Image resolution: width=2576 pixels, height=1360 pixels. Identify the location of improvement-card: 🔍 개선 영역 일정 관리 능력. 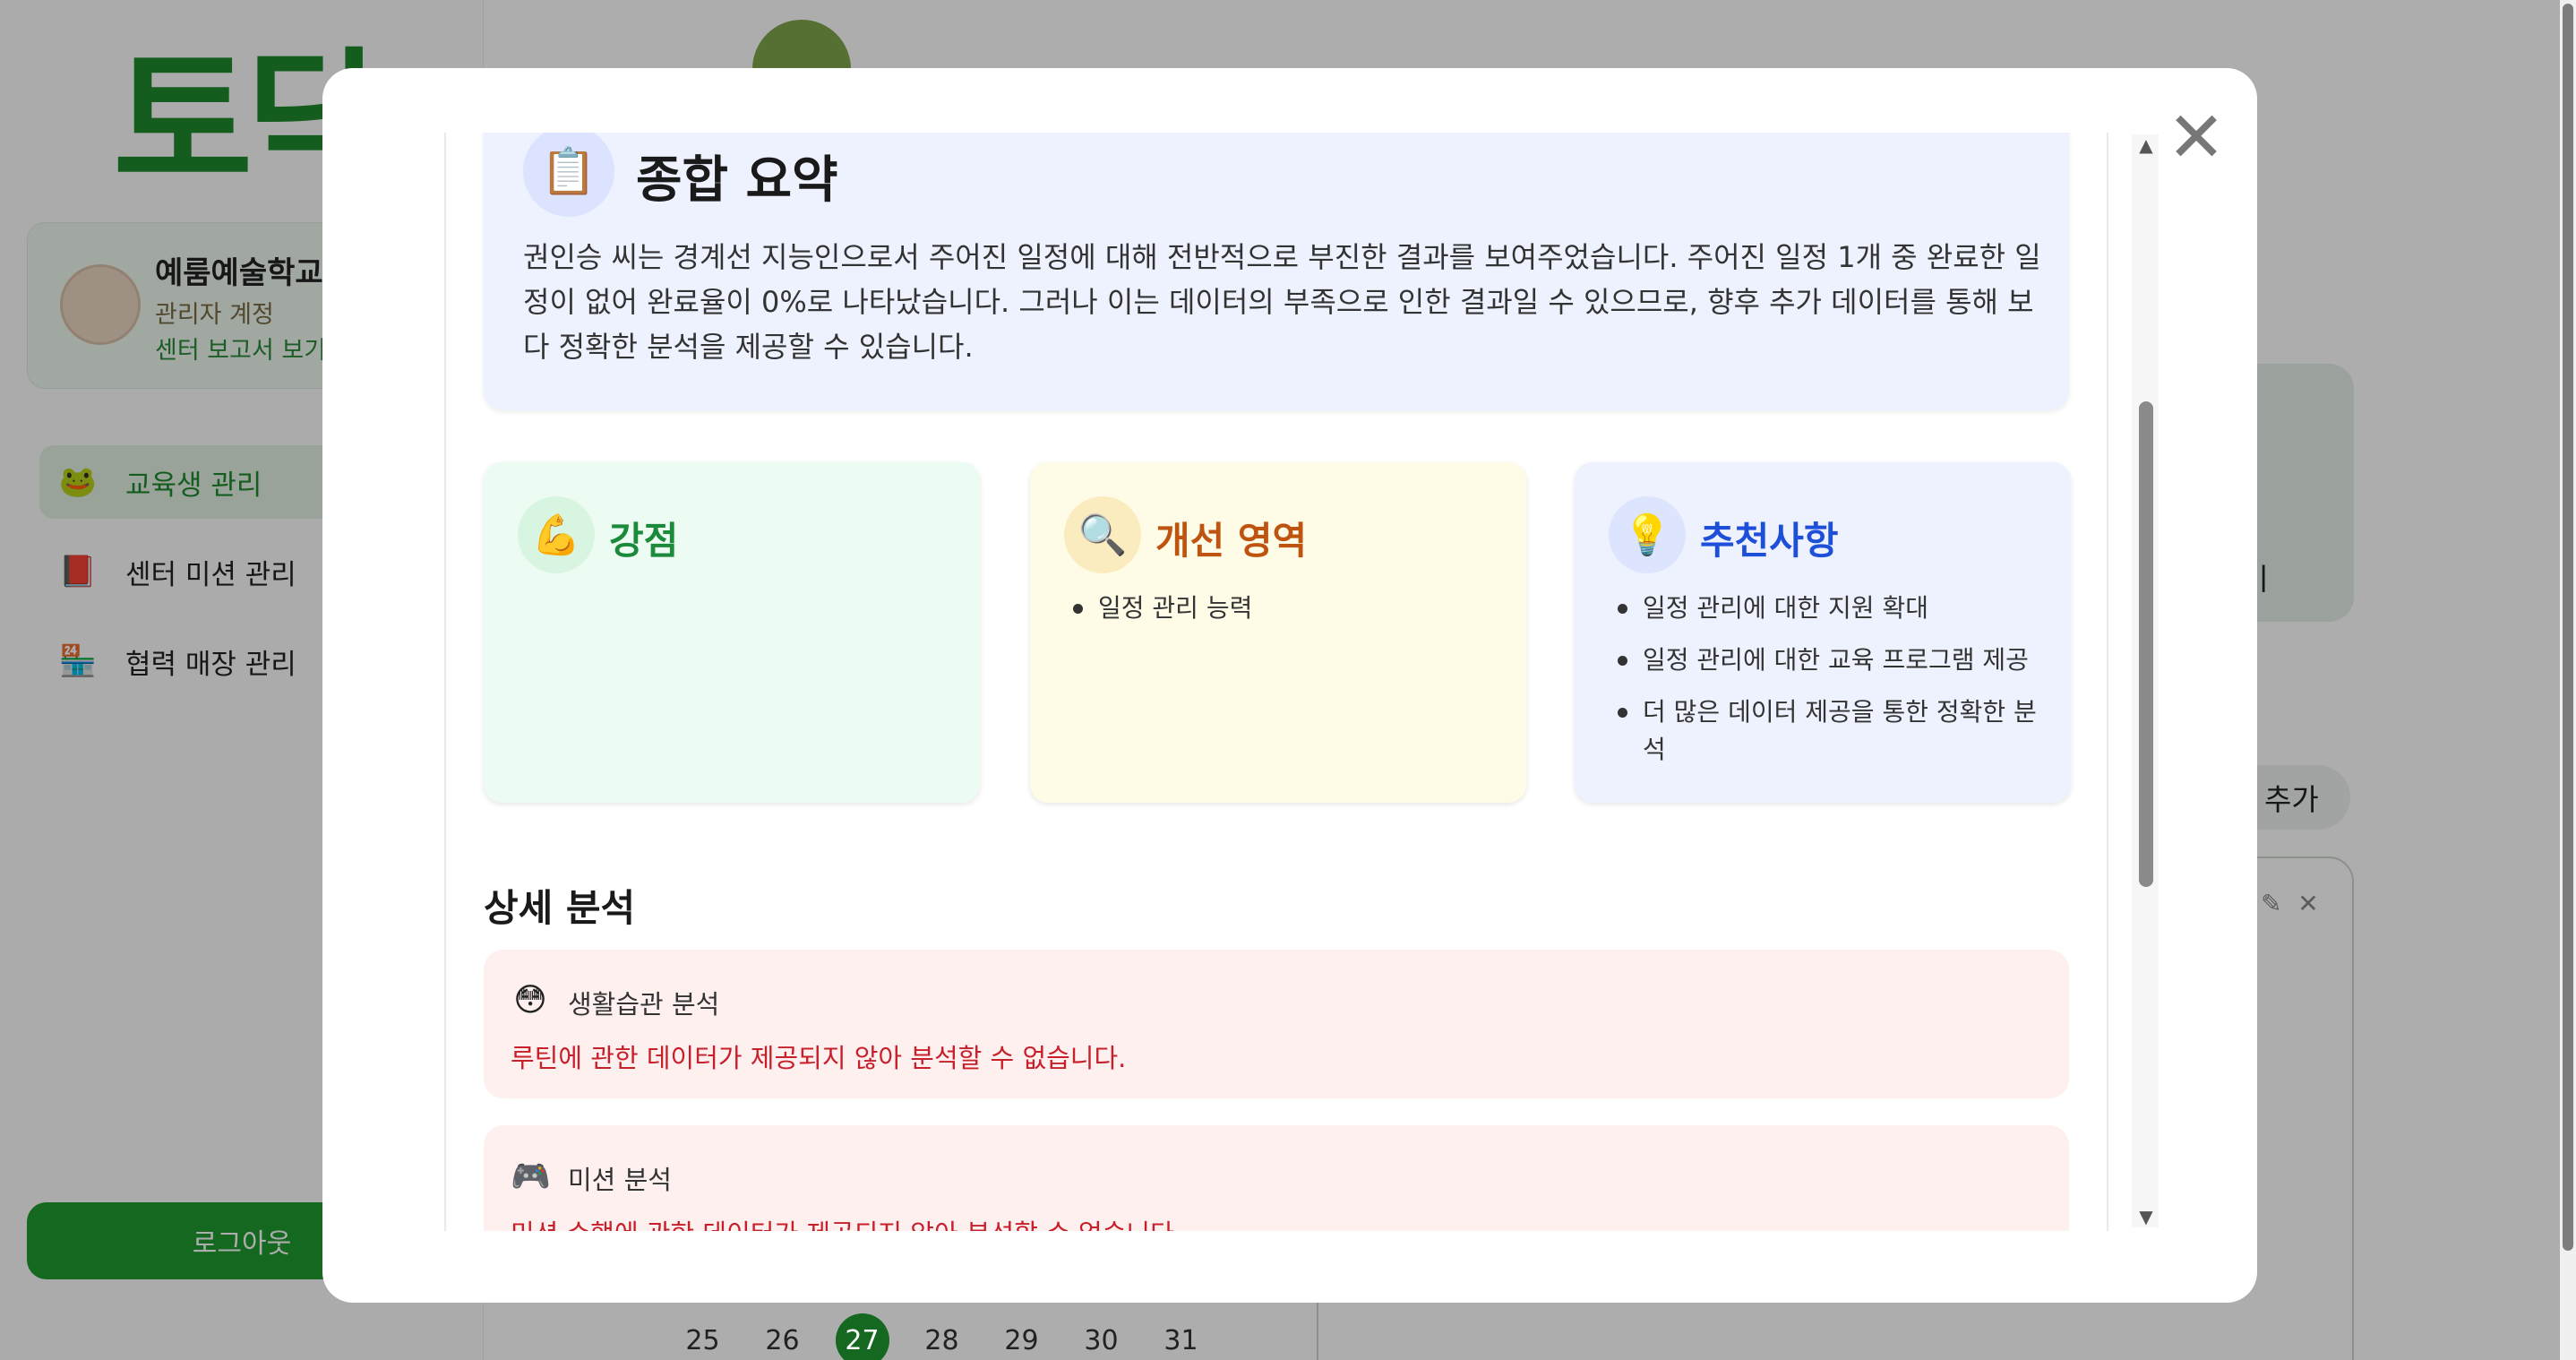
(1278, 632).